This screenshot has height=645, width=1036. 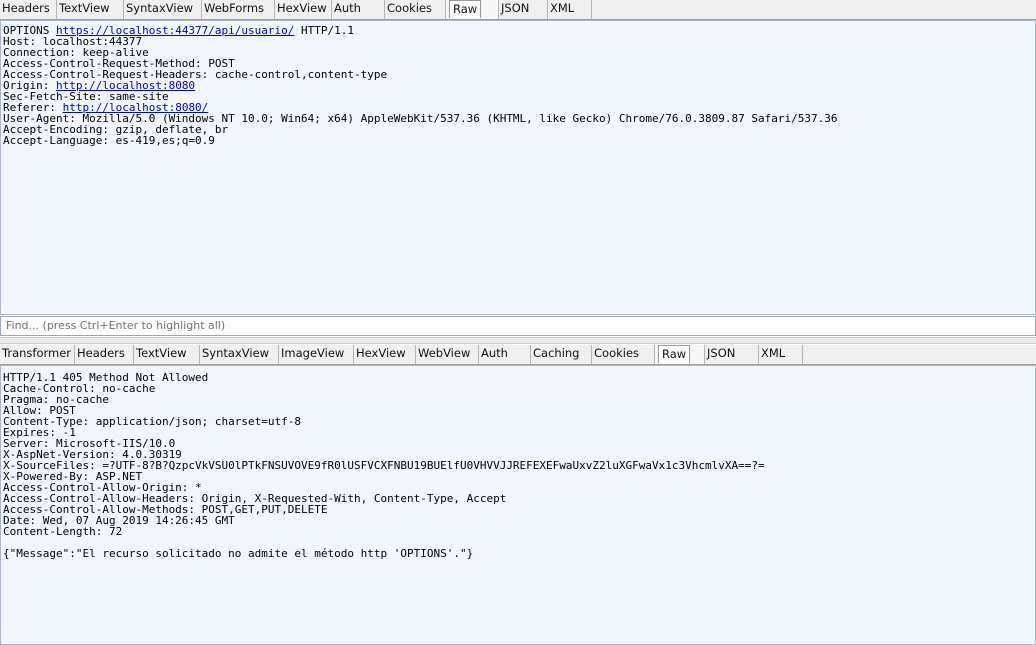 I want to click on resp-tab-xml: XML, so click(x=781, y=354).